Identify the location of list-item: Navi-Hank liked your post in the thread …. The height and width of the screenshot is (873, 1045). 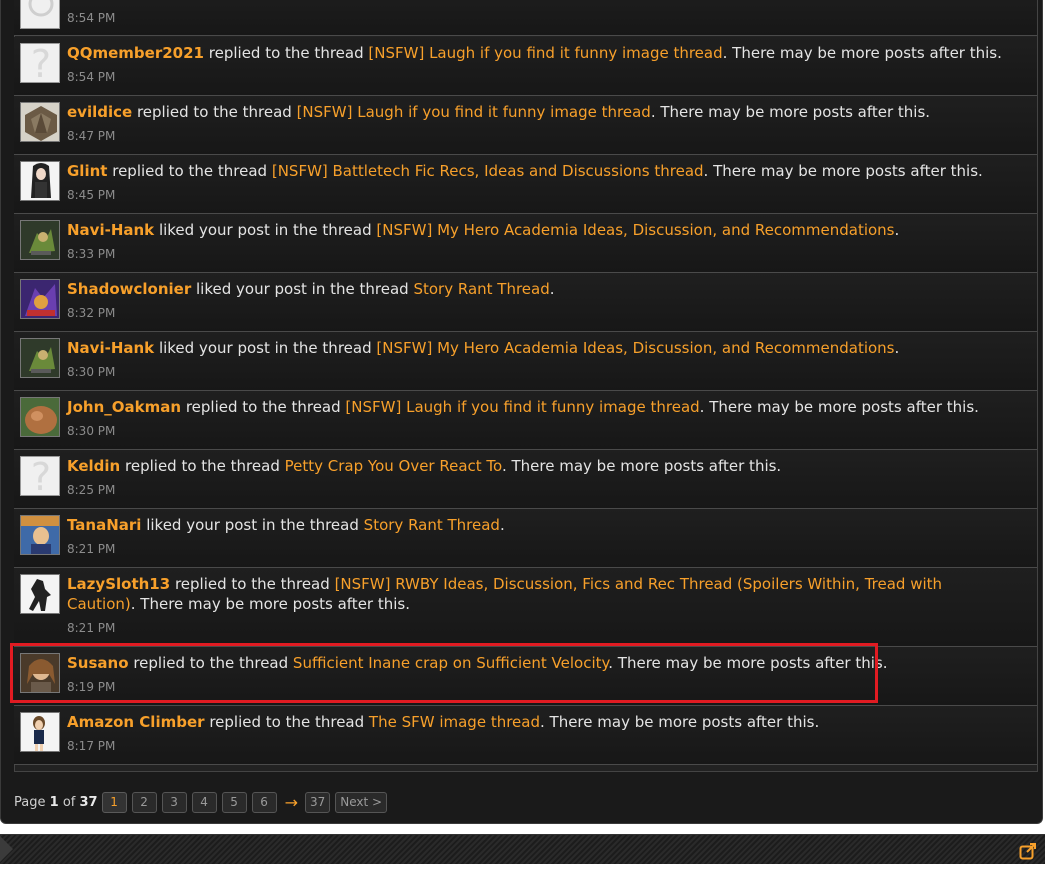
(525, 243).